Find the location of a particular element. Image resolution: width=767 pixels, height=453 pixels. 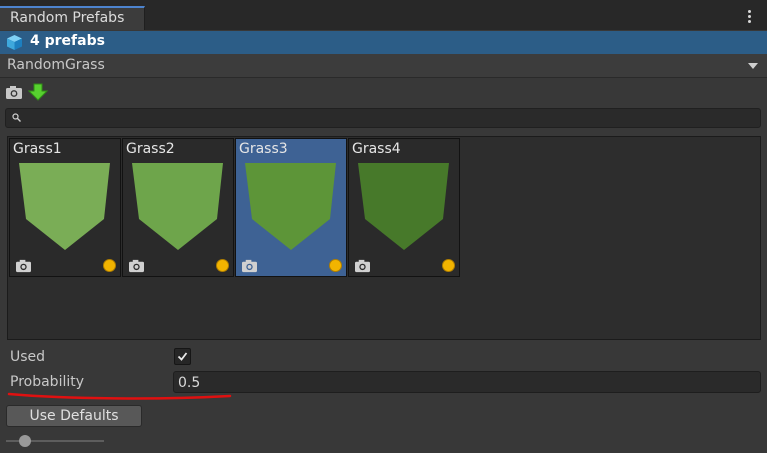

probability-label: Probability is located at coordinates (47, 382).